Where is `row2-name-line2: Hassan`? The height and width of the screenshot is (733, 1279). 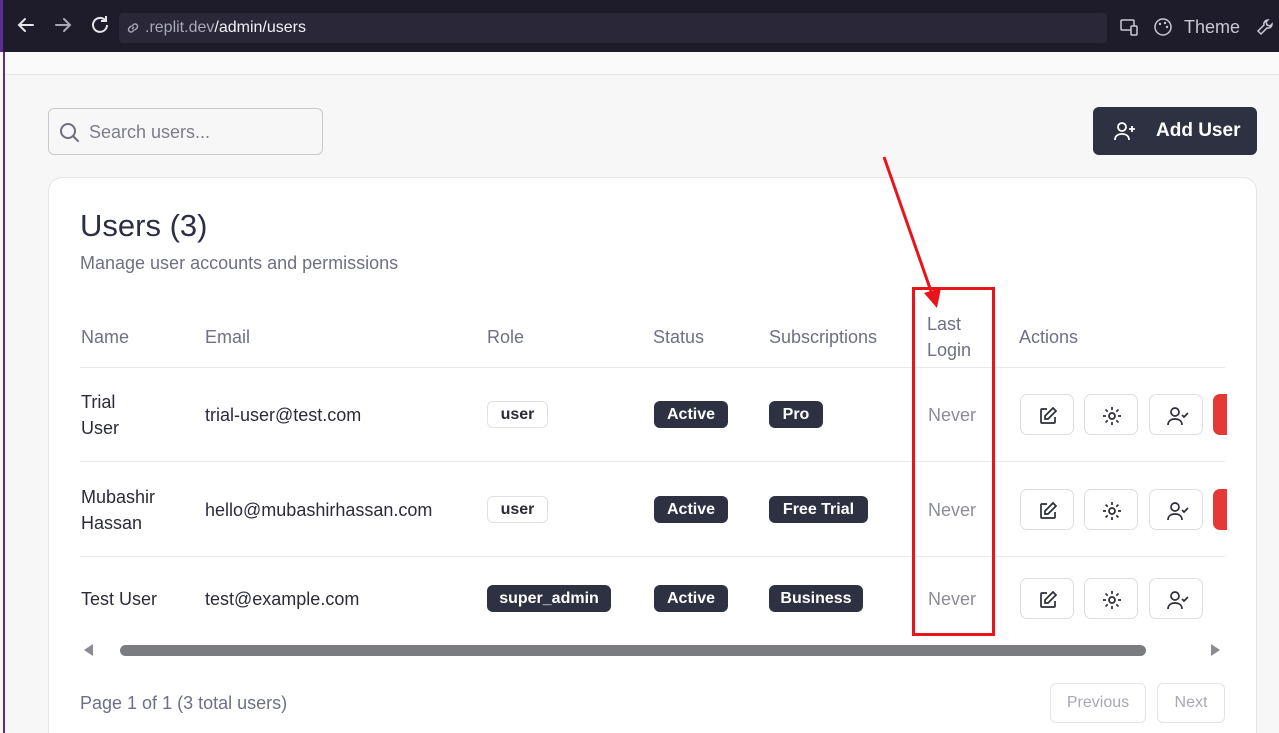 row2-name-line2: Hassan is located at coordinates (112, 523).